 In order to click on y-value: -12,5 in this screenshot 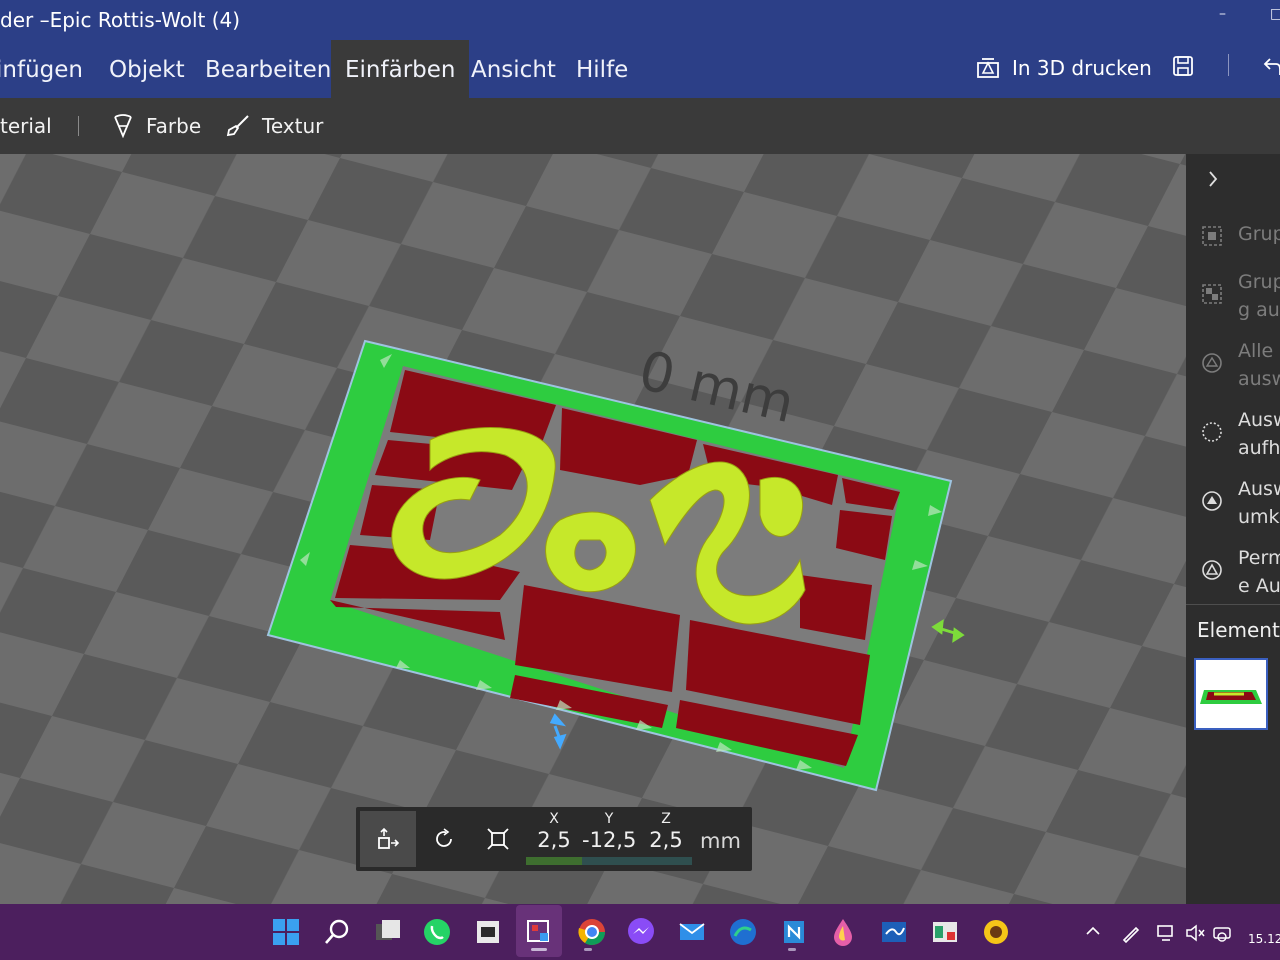, I will do `click(609, 840)`.